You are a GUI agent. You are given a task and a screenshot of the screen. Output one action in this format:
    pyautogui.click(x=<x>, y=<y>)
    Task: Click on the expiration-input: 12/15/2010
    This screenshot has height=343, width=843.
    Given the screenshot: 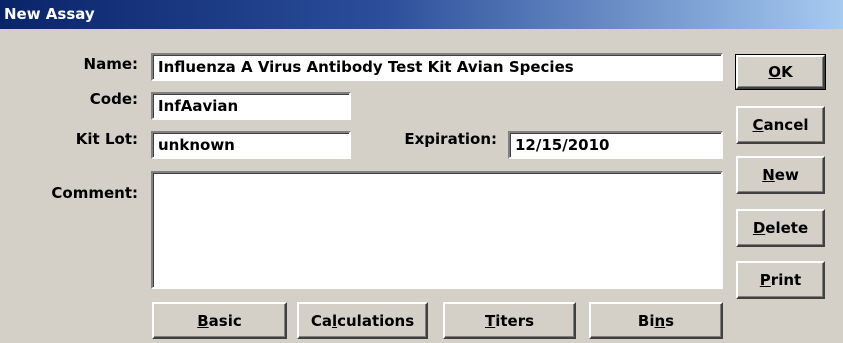 What is the action you would take?
    pyautogui.click(x=615, y=145)
    